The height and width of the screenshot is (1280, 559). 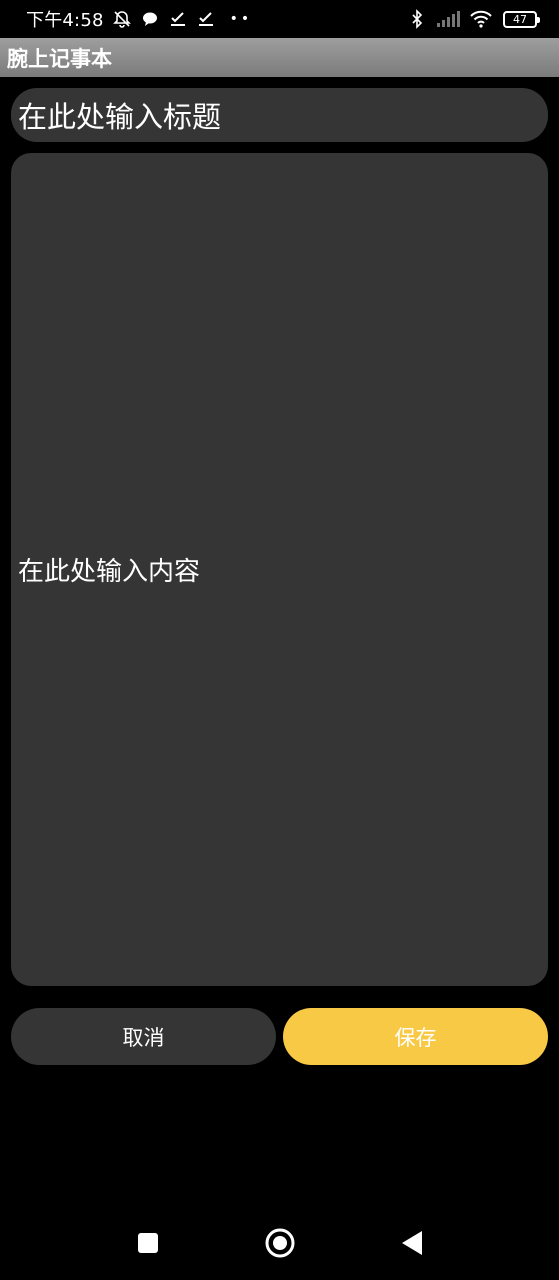 What do you see at coordinates (481, 19) in the screenshot?
I see `wifi-icon` at bounding box center [481, 19].